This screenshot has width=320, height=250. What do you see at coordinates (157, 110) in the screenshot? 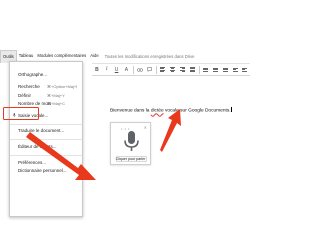
I see `misspelled-word: dictée` at bounding box center [157, 110].